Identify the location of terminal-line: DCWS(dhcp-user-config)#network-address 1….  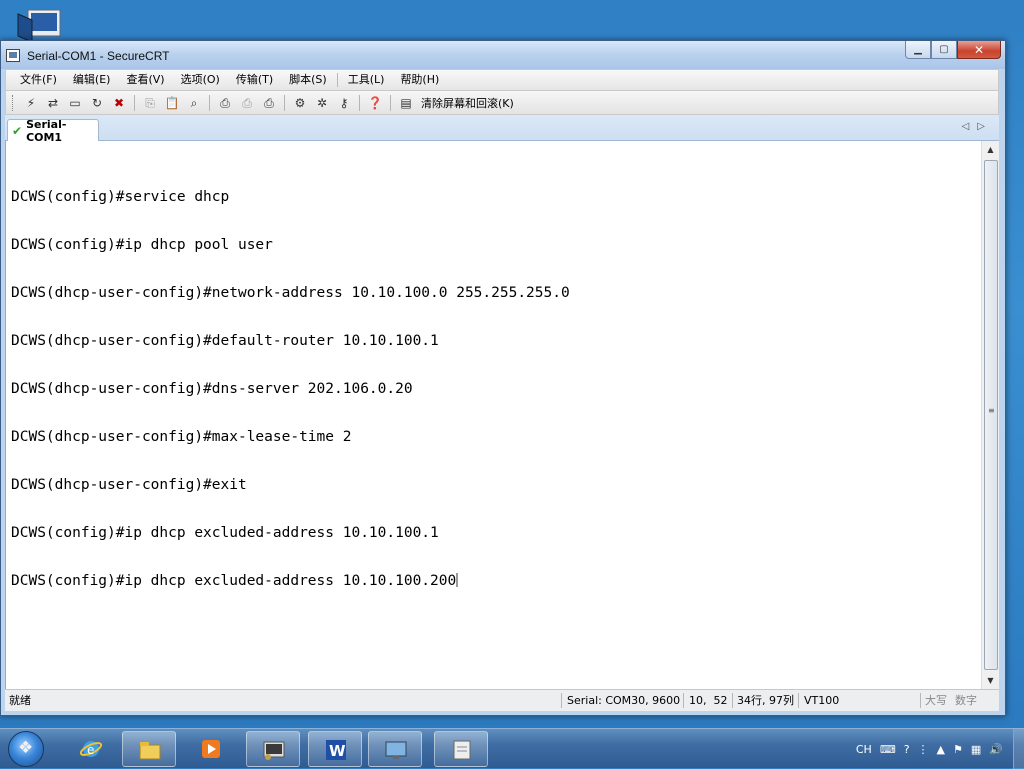
(290, 293).